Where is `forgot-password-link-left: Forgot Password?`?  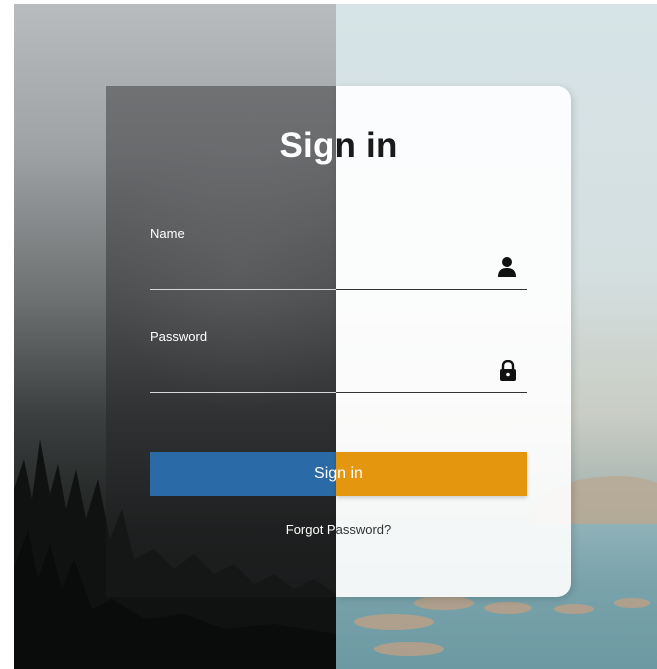 forgot-password-link-left: Forgot Password? is located at coordinates (243, 530).